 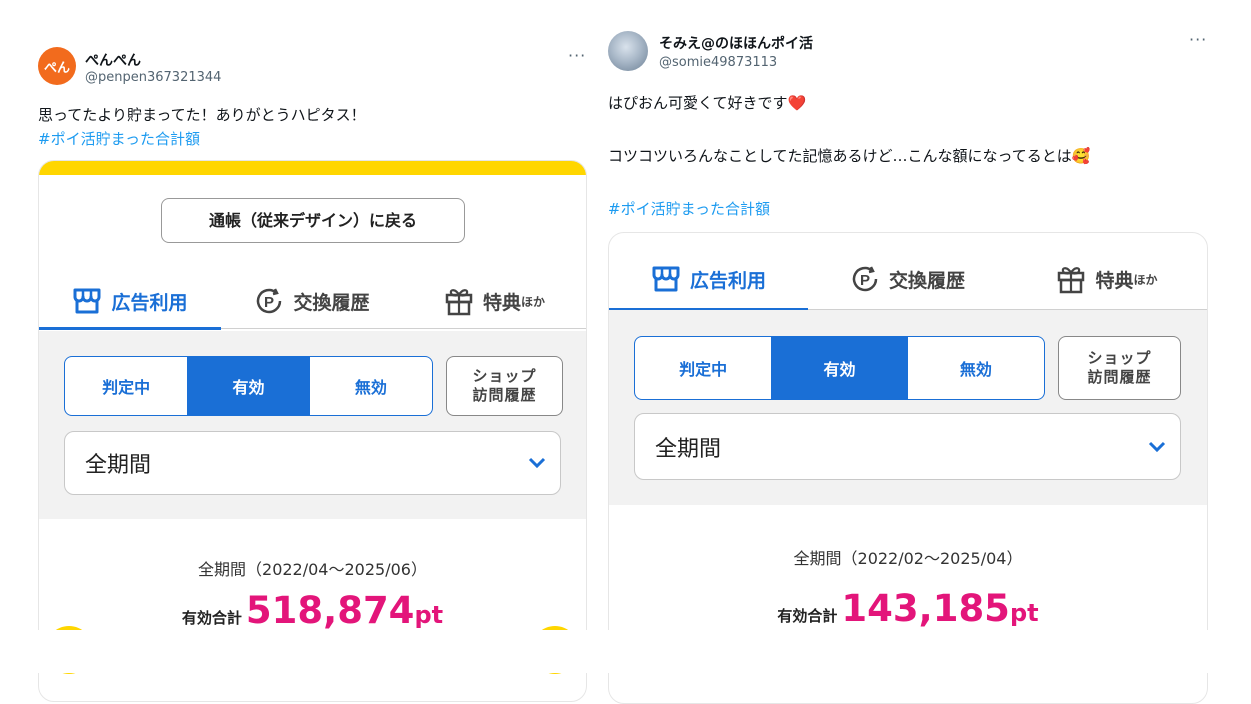 I want to click on tweet-text: 思ってたより貯まってた！ありがとうハピタス！, so click(x=202, y=115).